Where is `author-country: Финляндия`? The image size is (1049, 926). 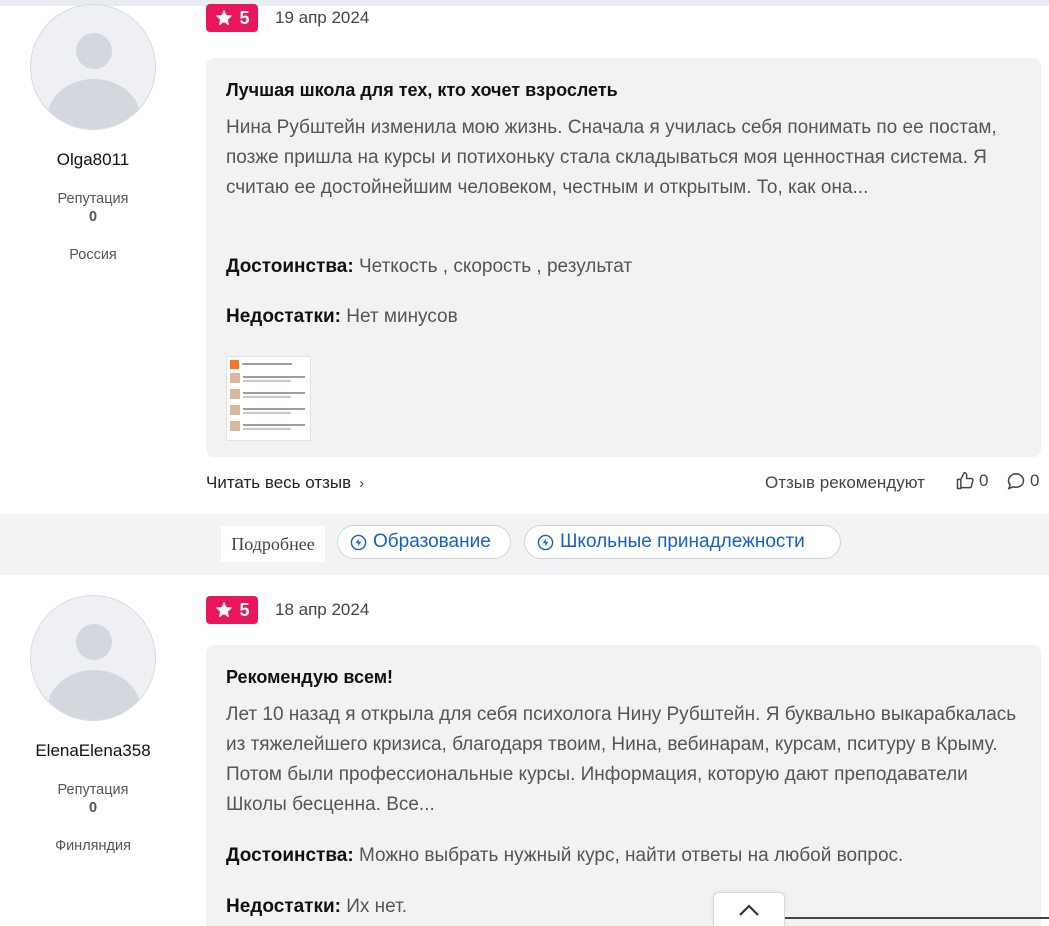
author-country: Финляндия is located at coordinates (93, 846).